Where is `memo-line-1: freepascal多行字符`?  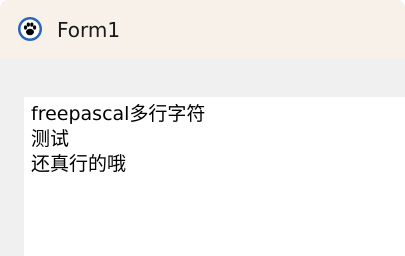
memo-line-1: freepascal多行字符 is located at coordinates (118, 114).